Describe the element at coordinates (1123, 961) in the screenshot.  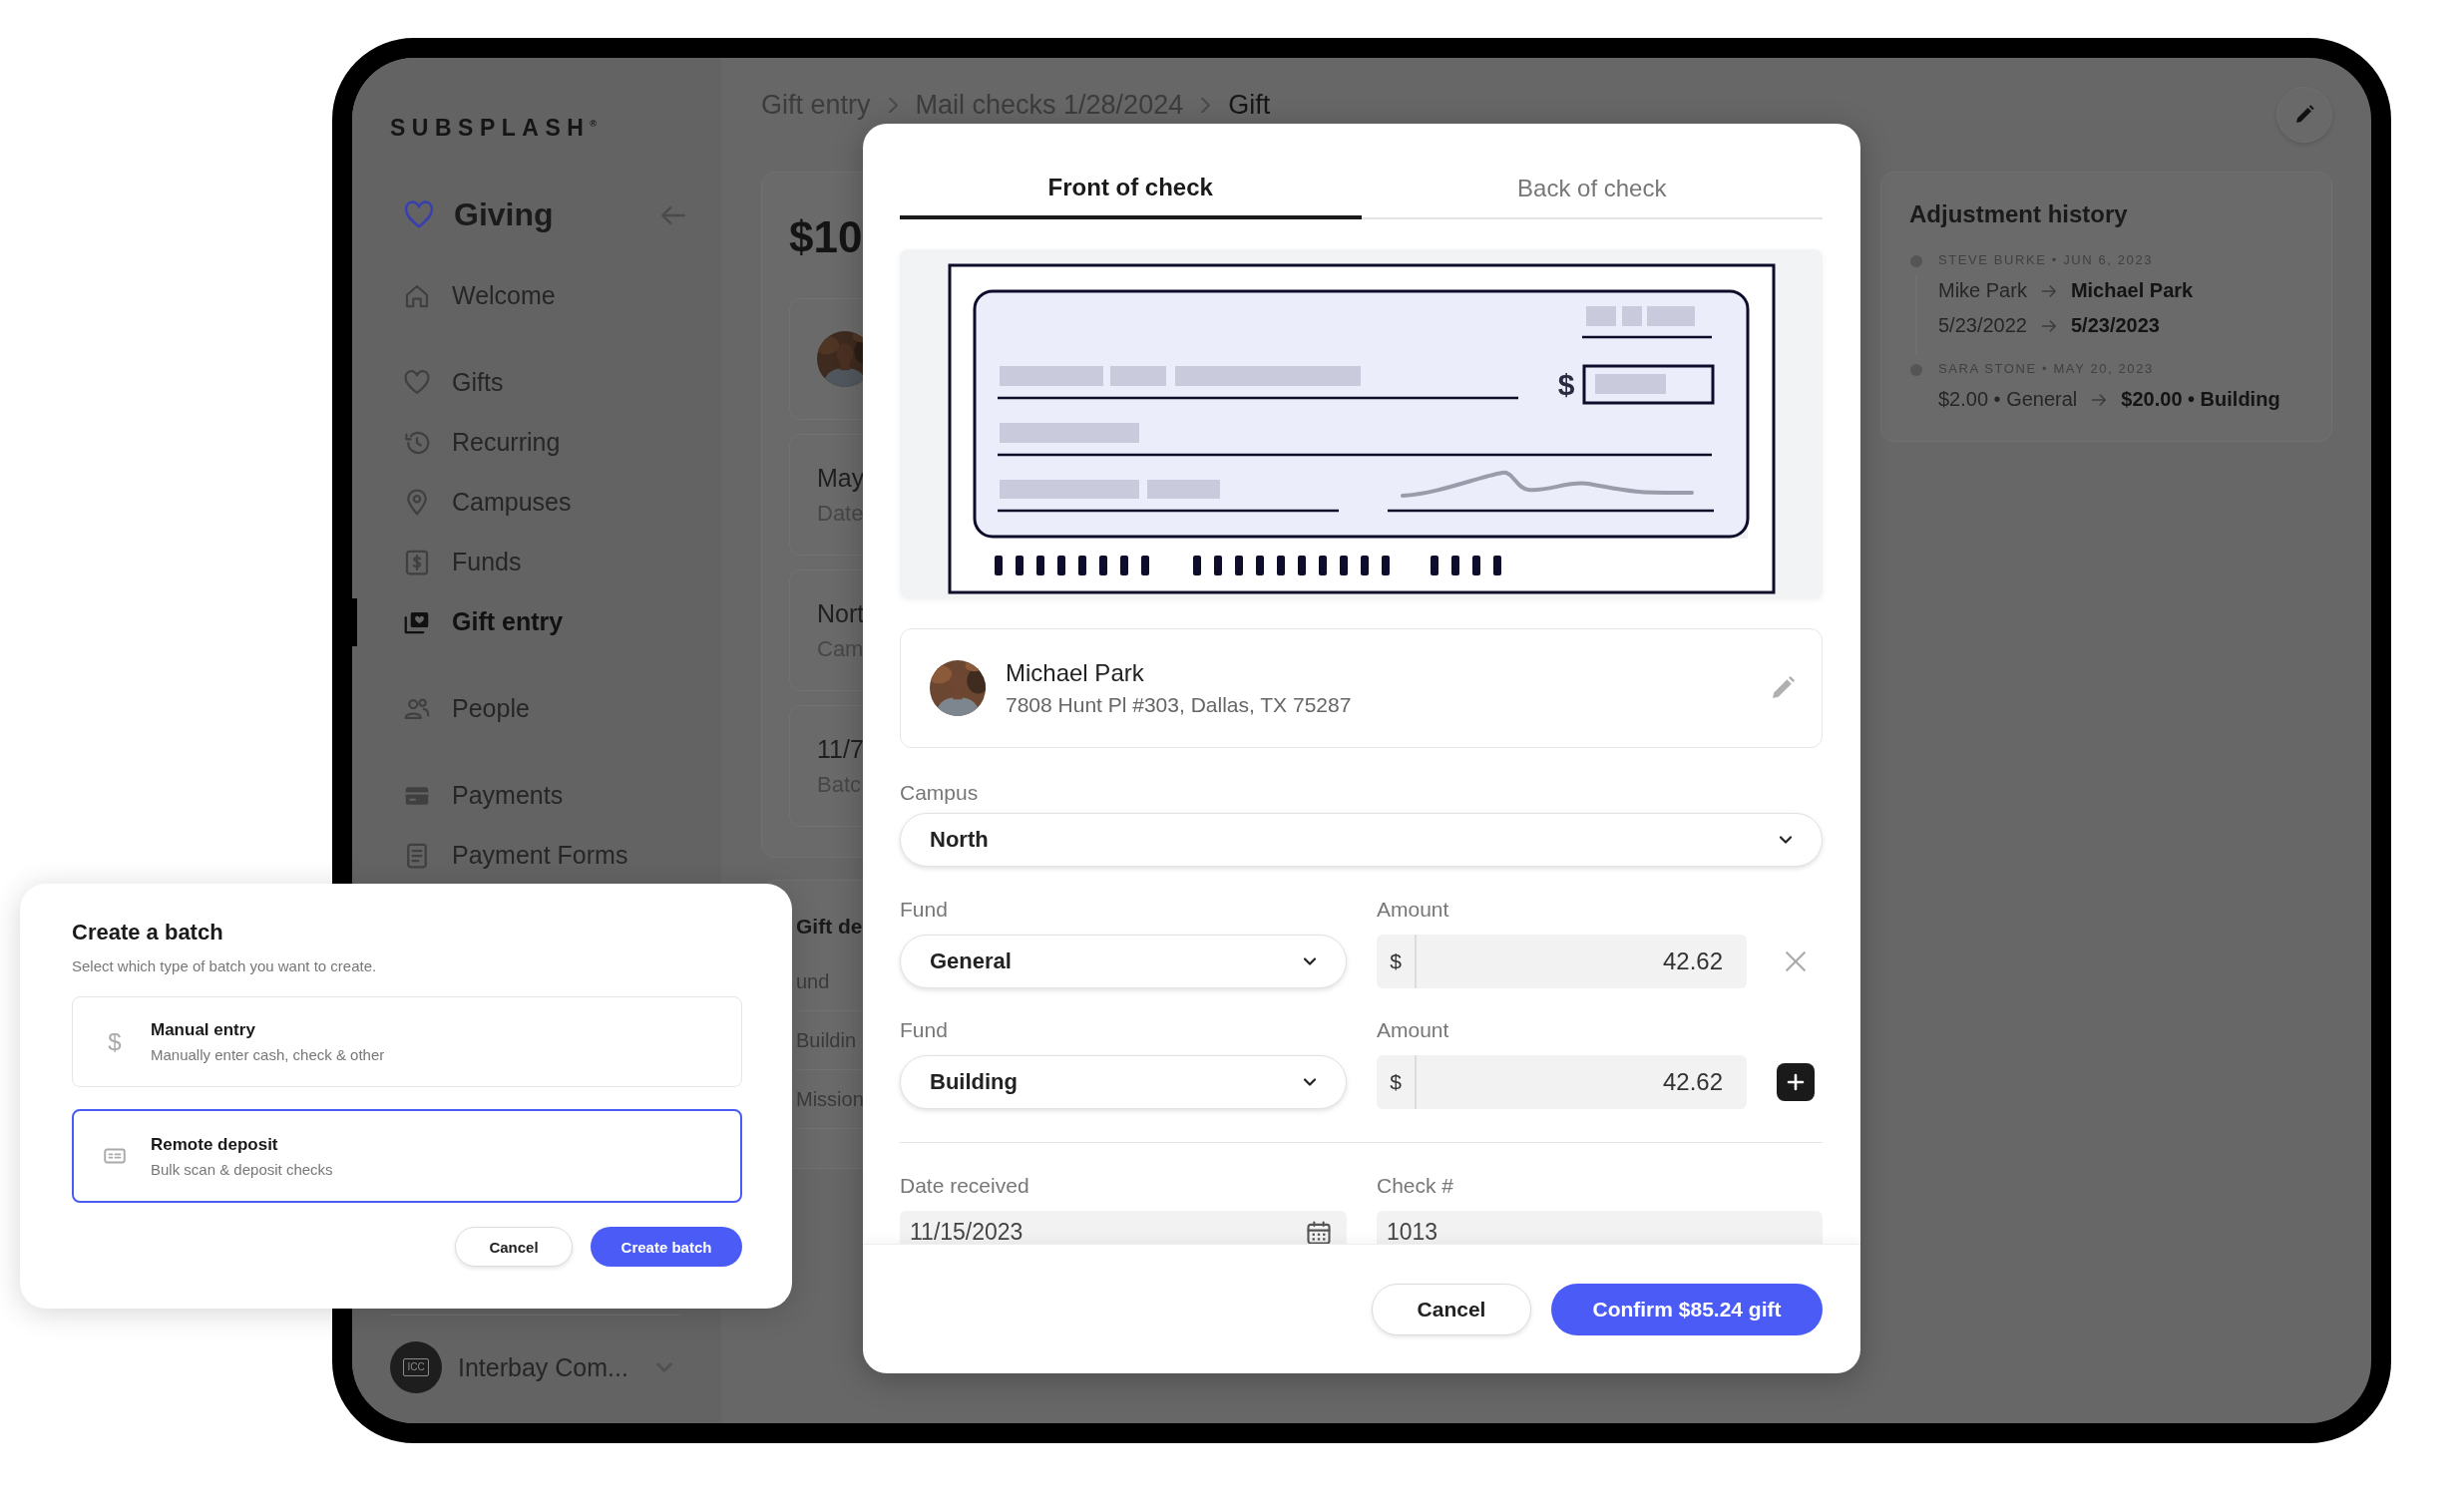
I see `fund-select: General` at that location.